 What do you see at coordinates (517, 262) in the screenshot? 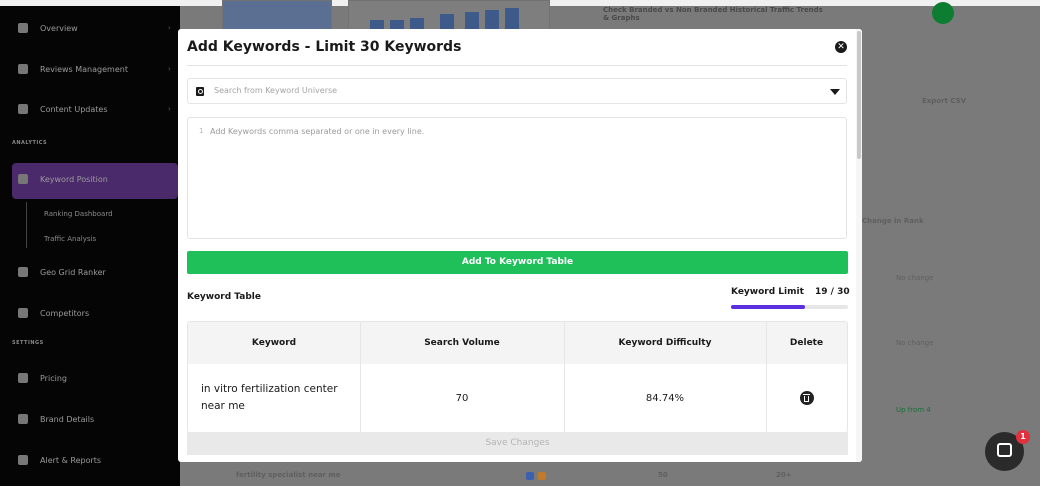
I see `add-to-keyword-table-button: Add To Keyword Table` at bounding box center [517, 262].